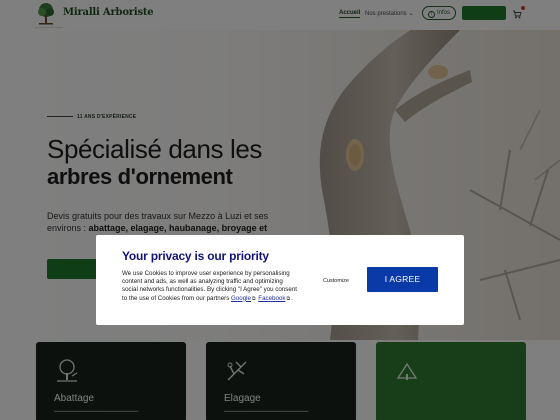 This screenshot has width=560, height=420. Describe the element at coordinates (195, 256) in the screenshot. I see `privacy-title: Your privacy is our priority` at that location.